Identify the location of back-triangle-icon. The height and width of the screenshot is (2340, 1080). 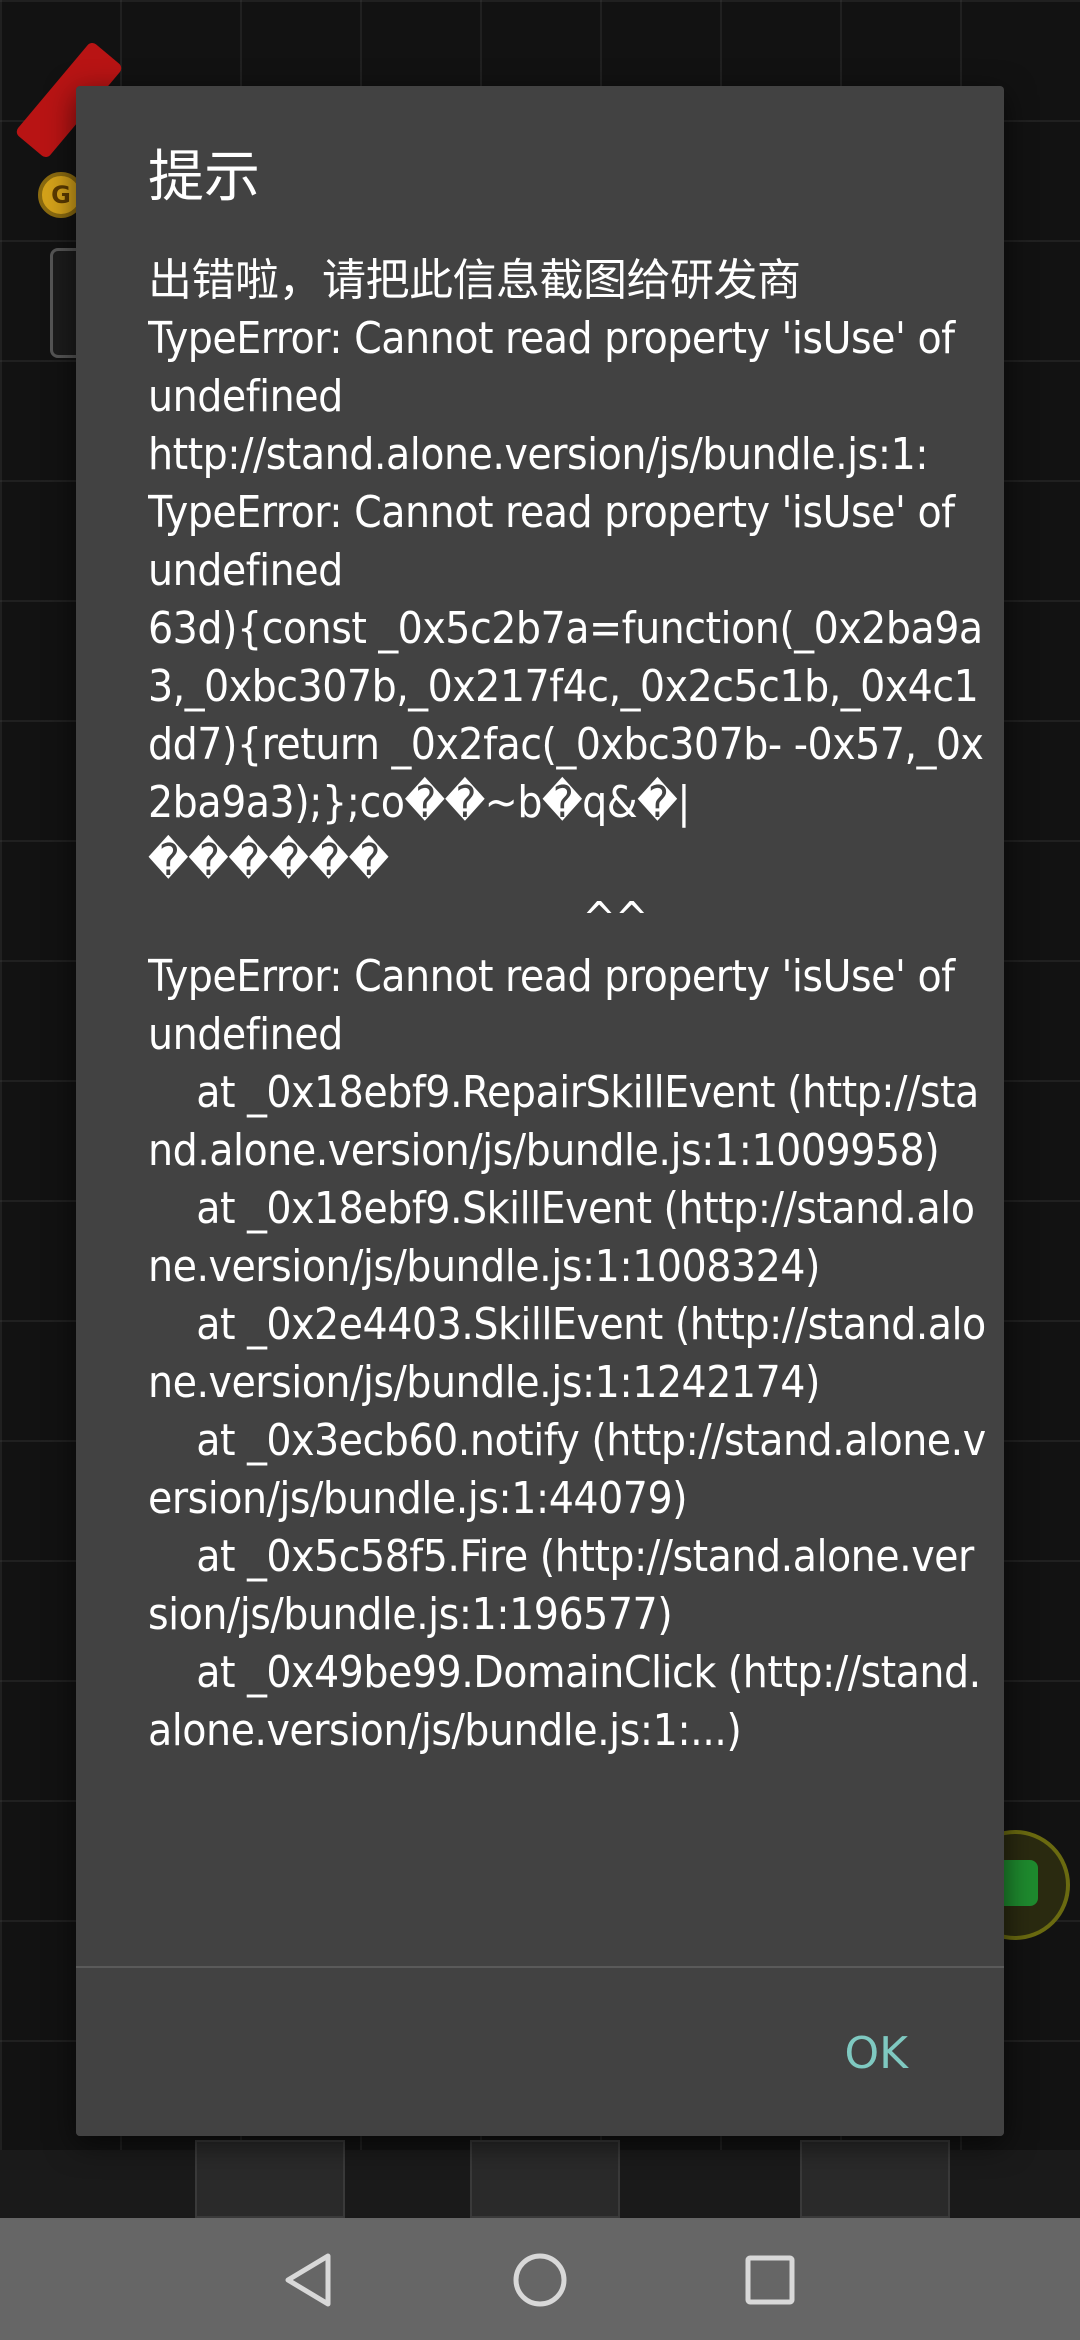
(308, 2280).